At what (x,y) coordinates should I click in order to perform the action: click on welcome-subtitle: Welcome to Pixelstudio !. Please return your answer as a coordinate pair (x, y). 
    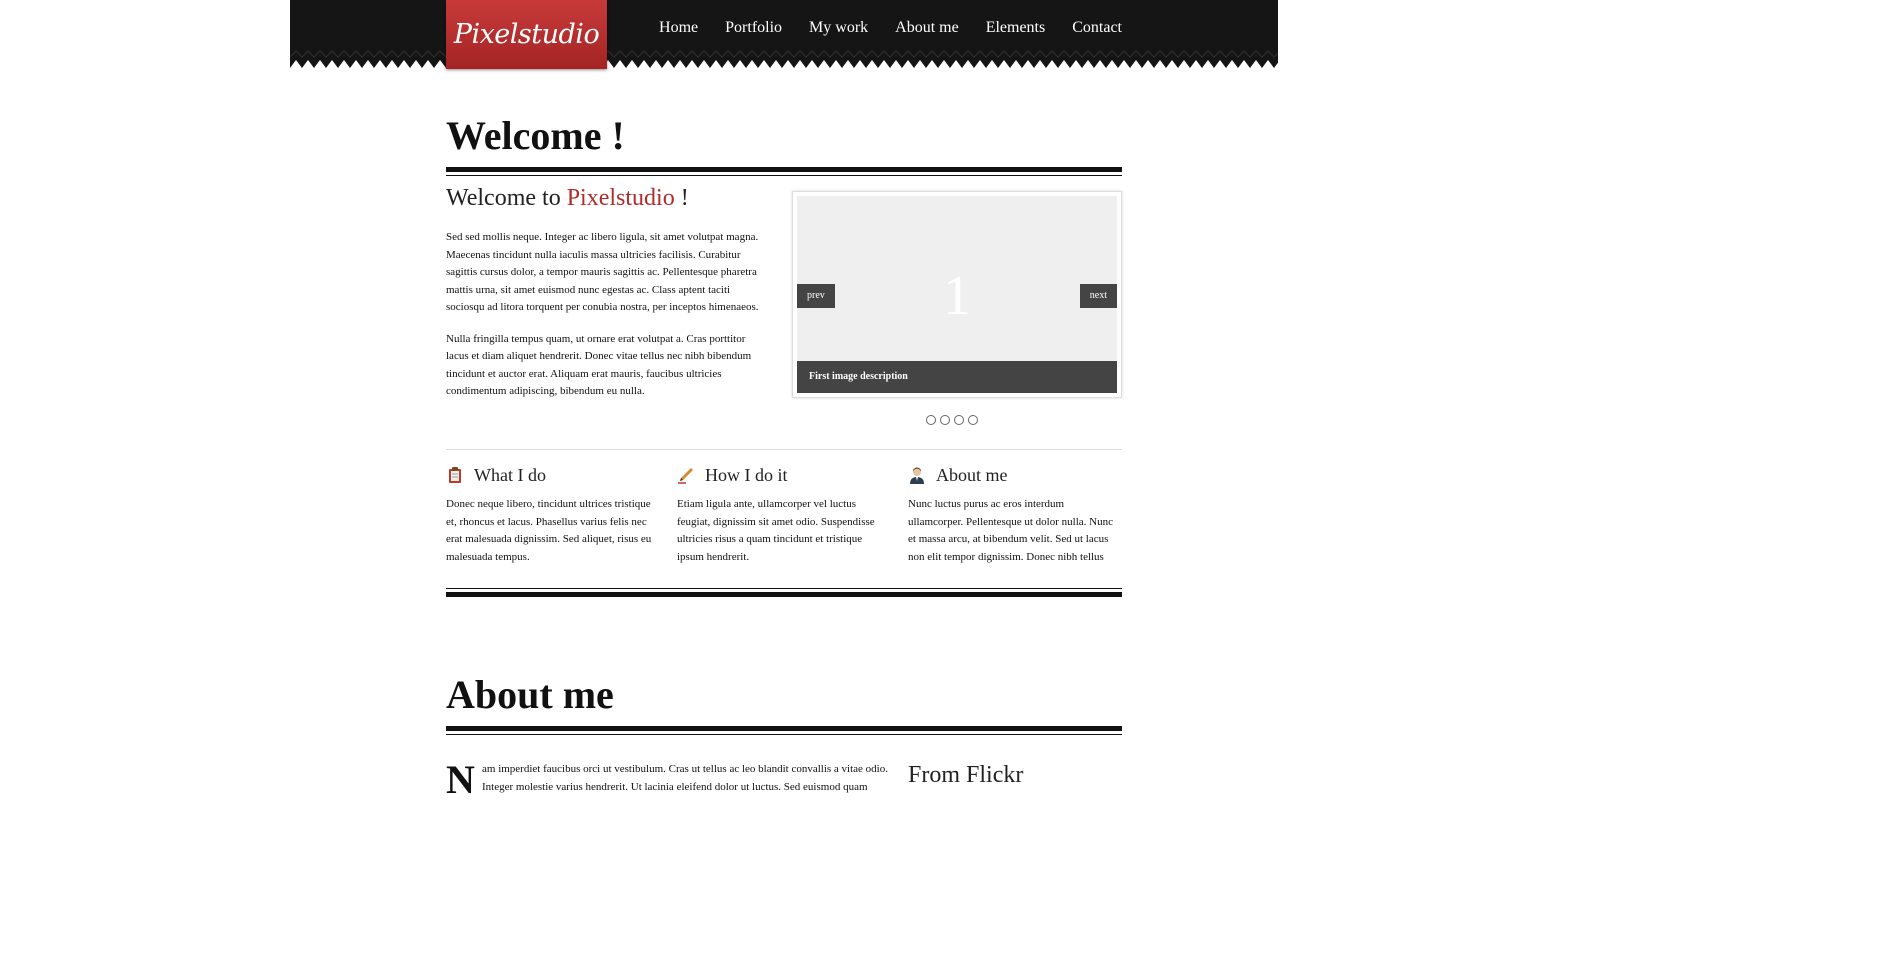
    Looking at the image, I should click on (606, 198).